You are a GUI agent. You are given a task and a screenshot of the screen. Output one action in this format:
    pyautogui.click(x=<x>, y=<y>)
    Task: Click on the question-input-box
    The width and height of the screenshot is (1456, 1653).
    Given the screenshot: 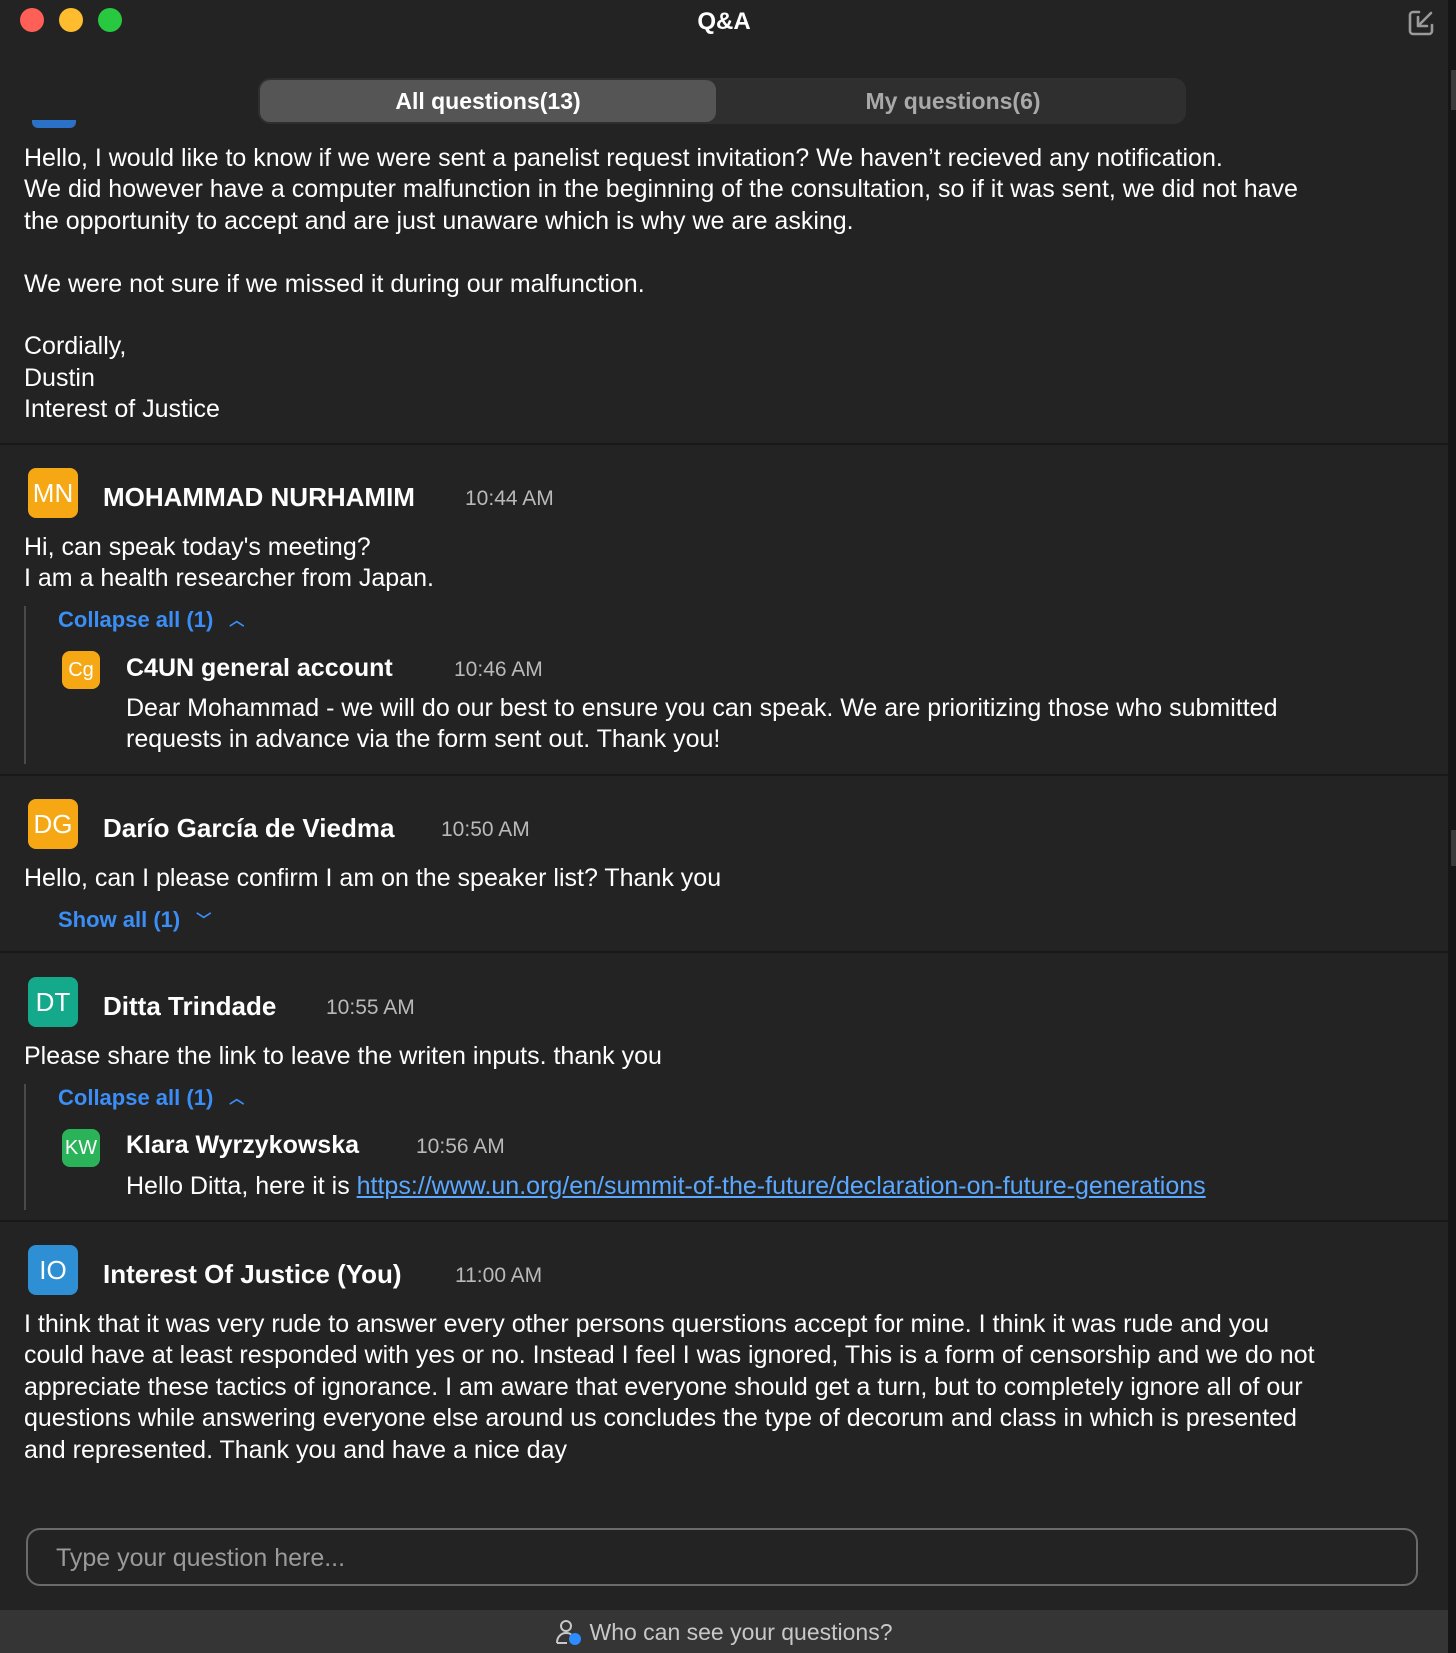 What is the action you would take?
    pyautogui.click(x=722, y=1557)
    